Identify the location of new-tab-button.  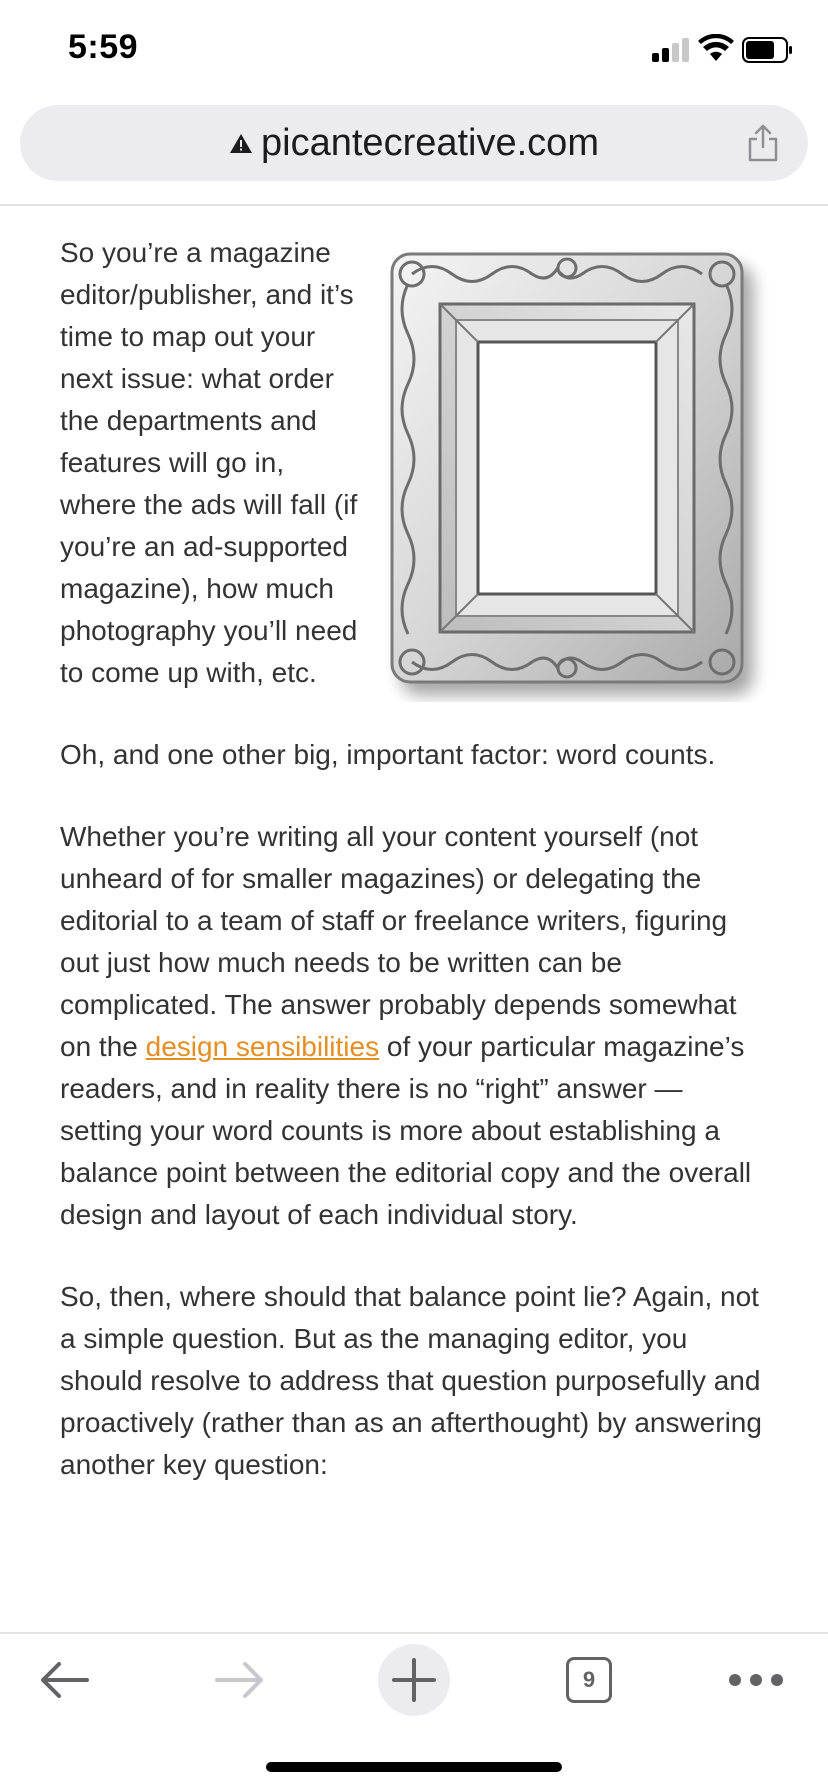
(414, 1680).